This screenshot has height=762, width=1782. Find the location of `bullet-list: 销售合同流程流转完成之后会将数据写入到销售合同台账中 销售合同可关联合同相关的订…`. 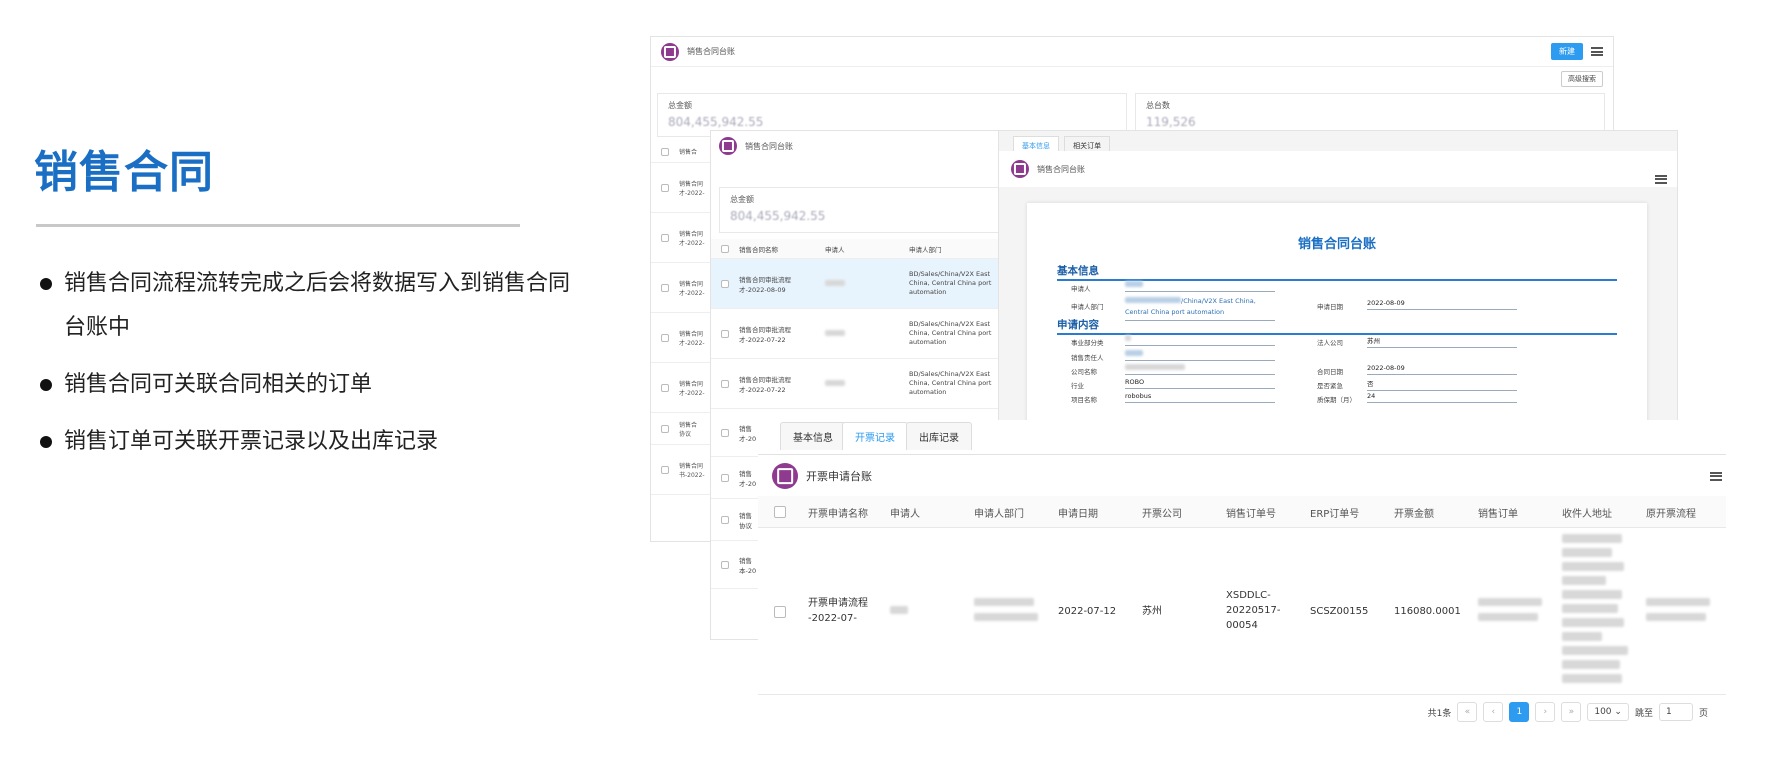

bullet-list: 销售合同流程流转完成之后会将数据写入到销售合同台账中 销售合同可关联合同相关的订… is located at coordinates (306, 369).